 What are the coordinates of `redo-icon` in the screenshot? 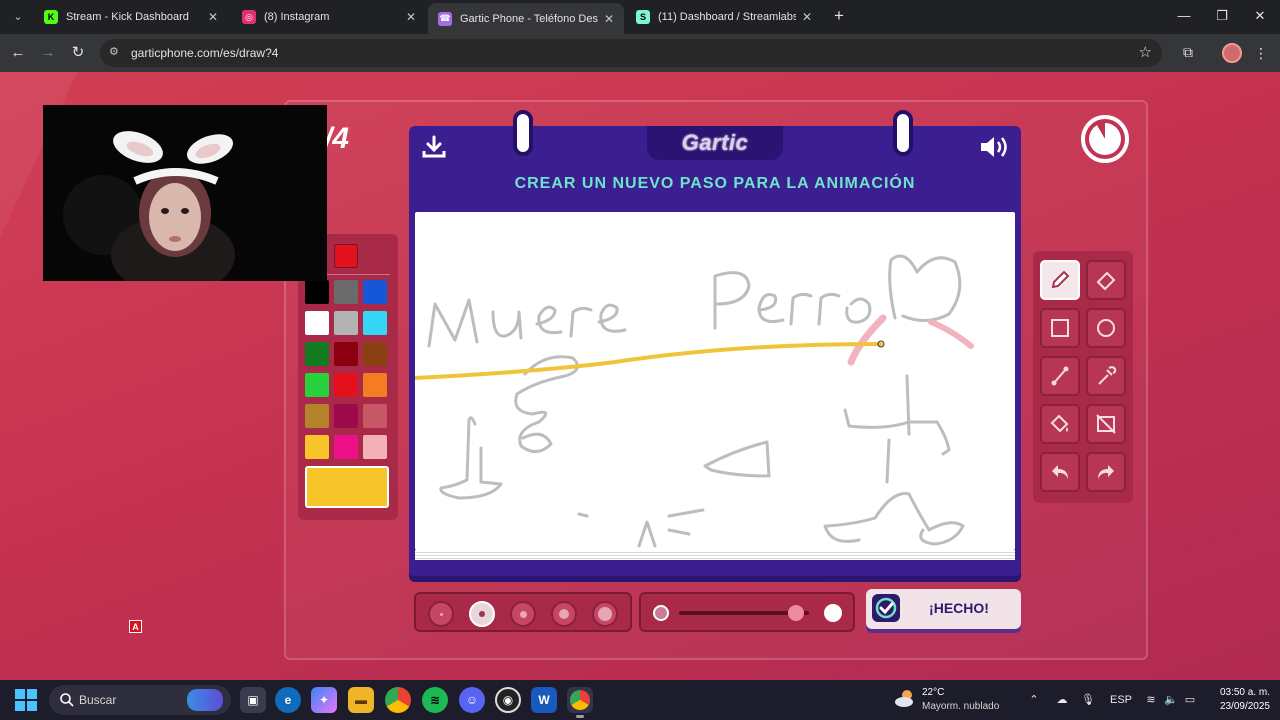 It's located at (1106, 472).